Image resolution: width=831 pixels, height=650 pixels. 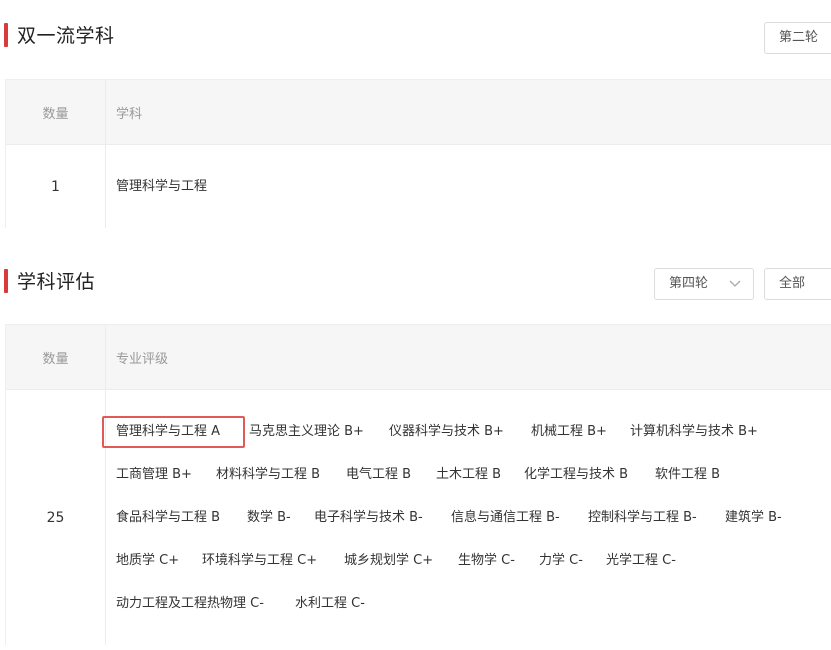 I want to click on grade-tag: 信息与通信工程 B-, so click(x=505, y=518).